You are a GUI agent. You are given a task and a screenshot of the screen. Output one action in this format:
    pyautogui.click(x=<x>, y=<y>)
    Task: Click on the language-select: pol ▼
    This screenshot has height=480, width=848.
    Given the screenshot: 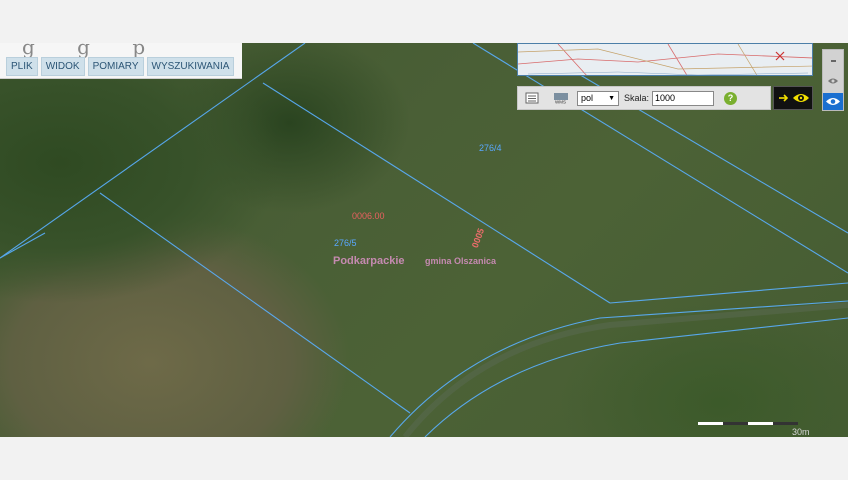 What is the action you would take?
    pyautogui.click(x=598, y=98)
    